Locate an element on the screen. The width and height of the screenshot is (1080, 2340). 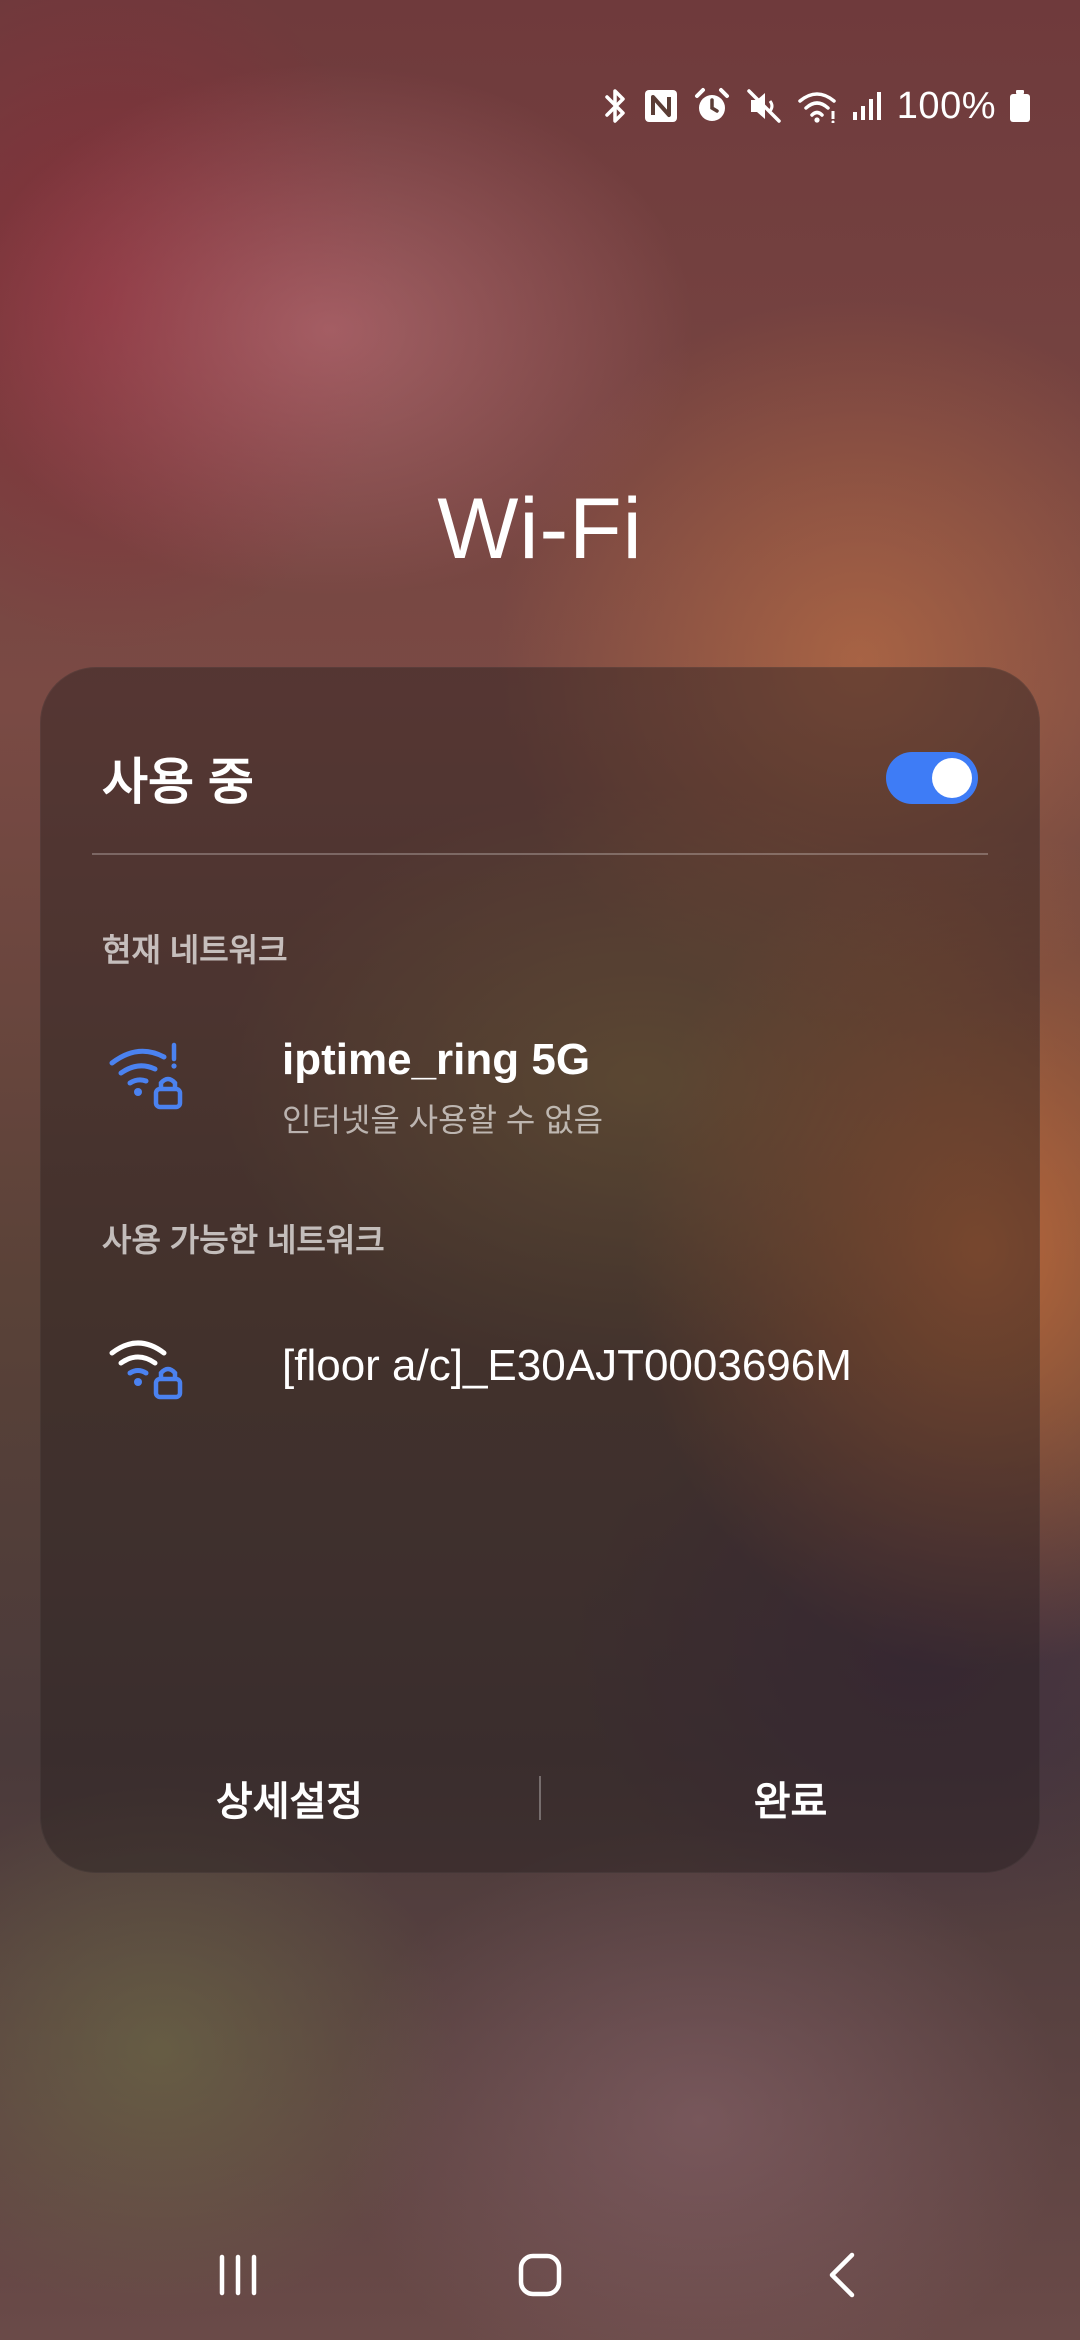
available-network-item: [floor a/c]_E30AJT0003696M is located at coordinates (540, 1362).